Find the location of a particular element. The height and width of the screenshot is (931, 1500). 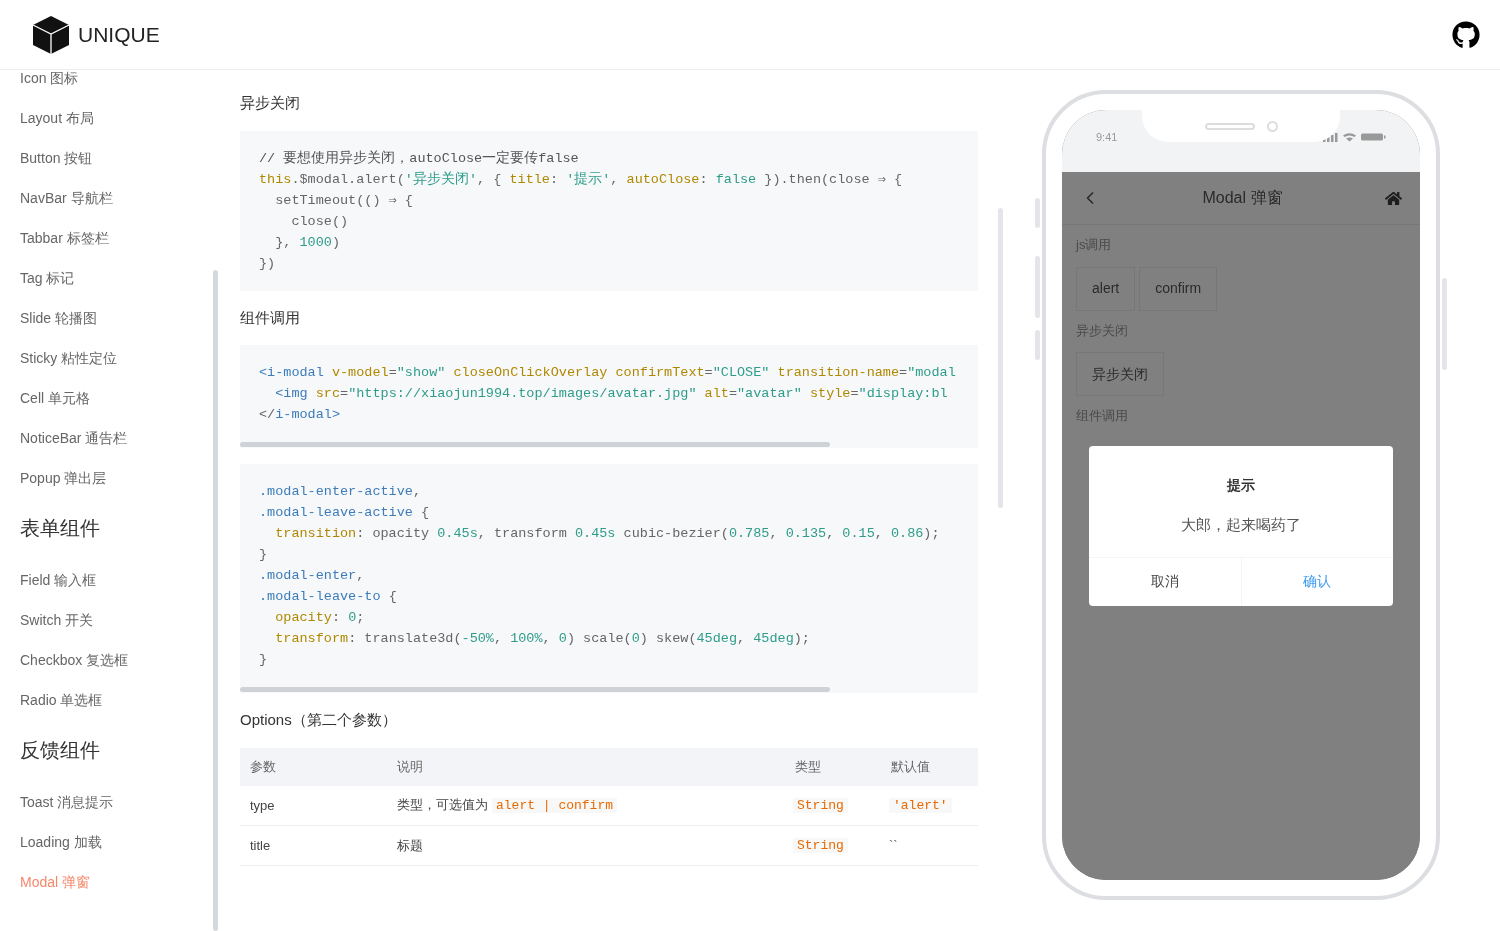

wifi-icon is located at coordinates (1349, 137).